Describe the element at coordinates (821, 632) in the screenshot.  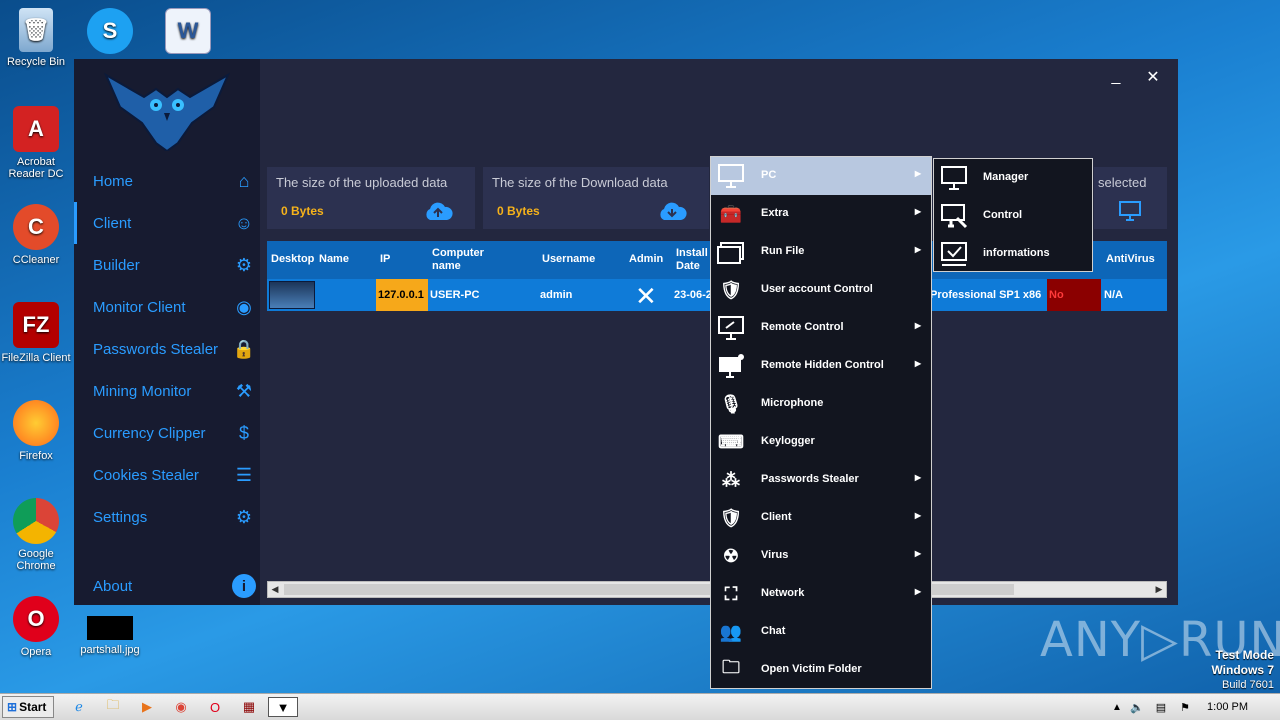
I see `menu-item-chat: 👥 Chat` at that location.